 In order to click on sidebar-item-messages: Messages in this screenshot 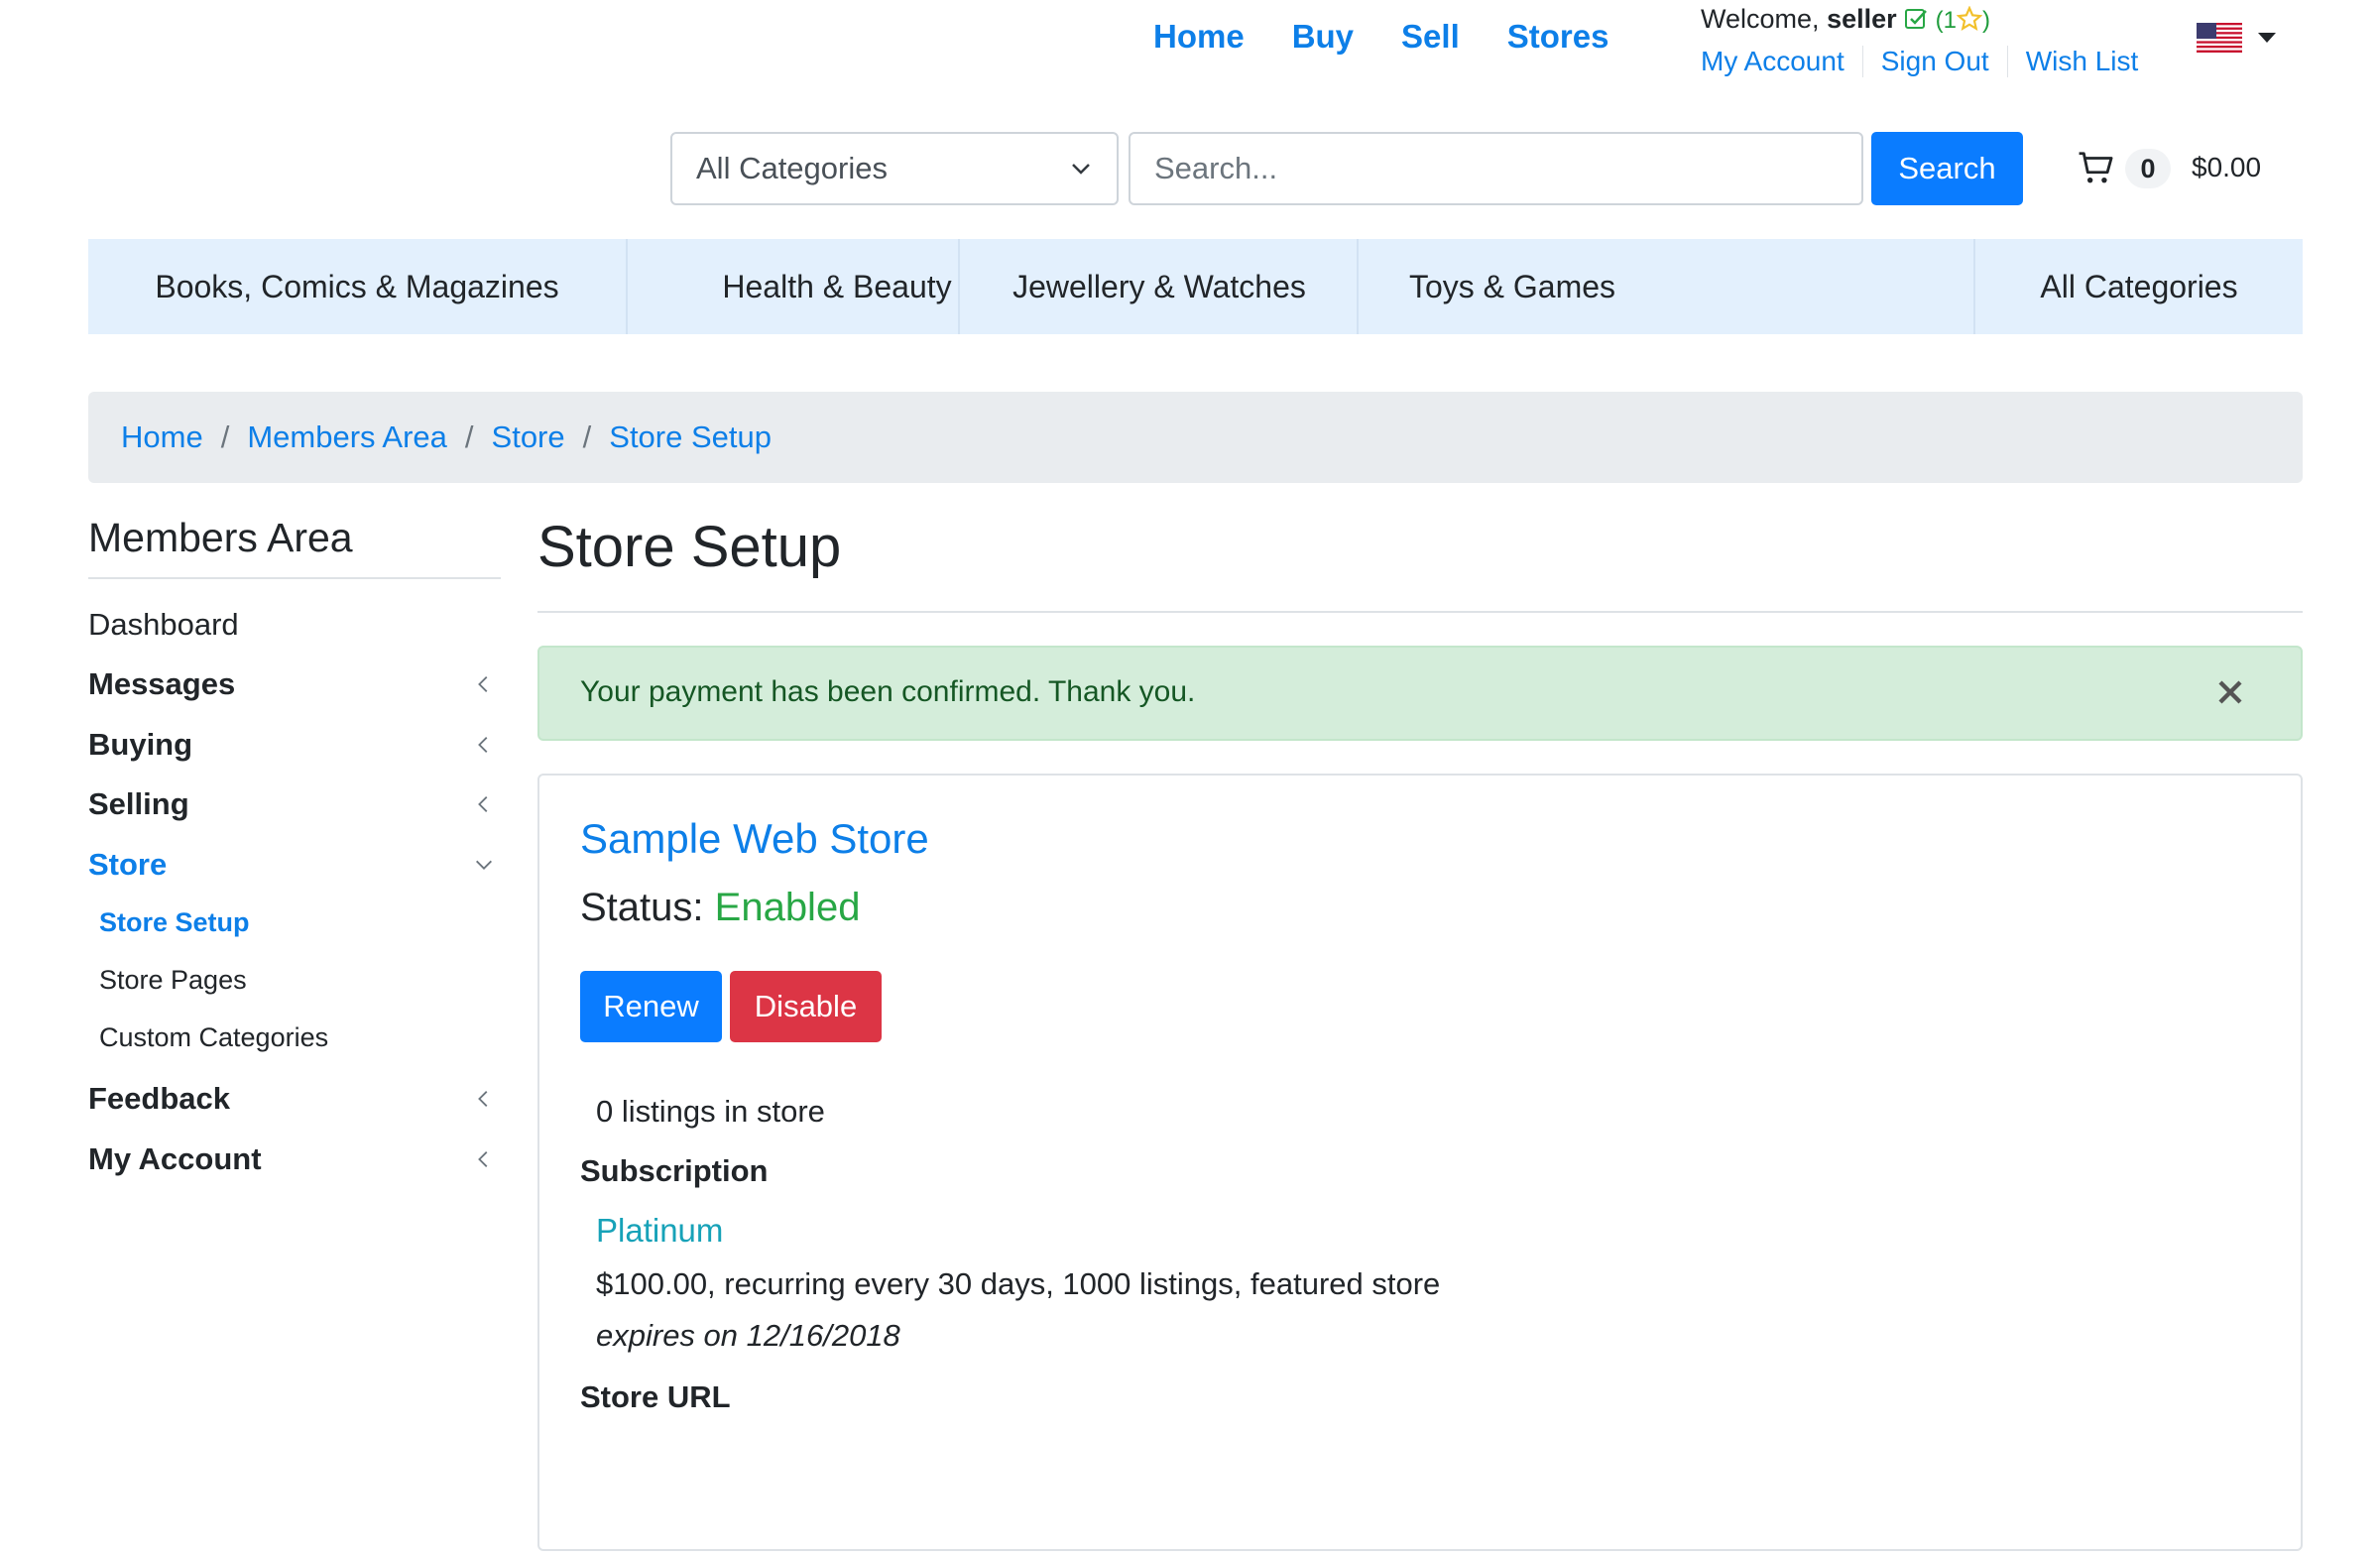, I will do `click(291, 684)`.